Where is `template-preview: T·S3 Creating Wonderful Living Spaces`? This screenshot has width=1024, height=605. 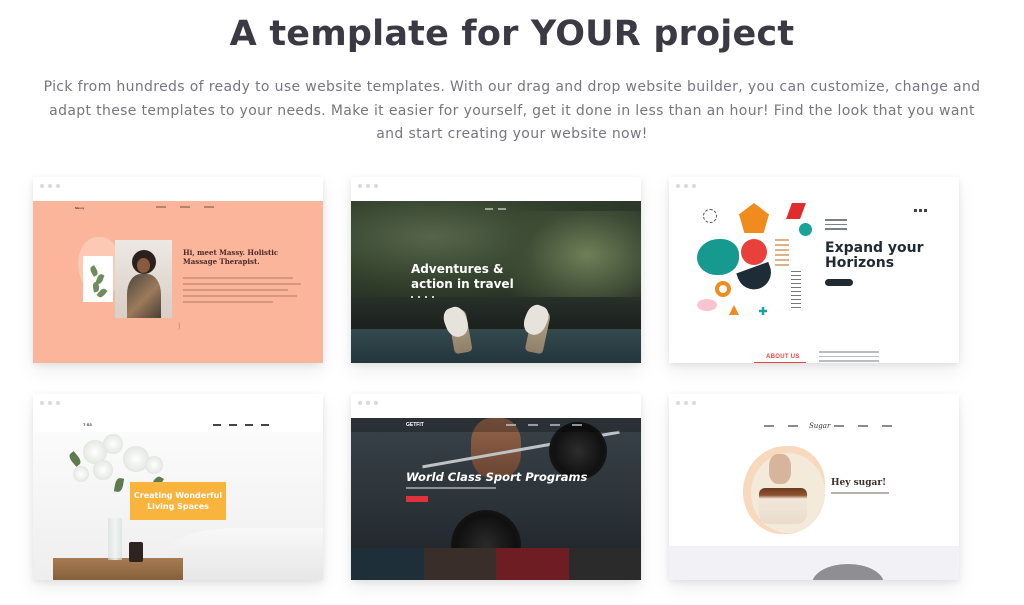 template-preview: T·S3 Creating Wonderful Living Spaces is located at coordinates (178, 499).